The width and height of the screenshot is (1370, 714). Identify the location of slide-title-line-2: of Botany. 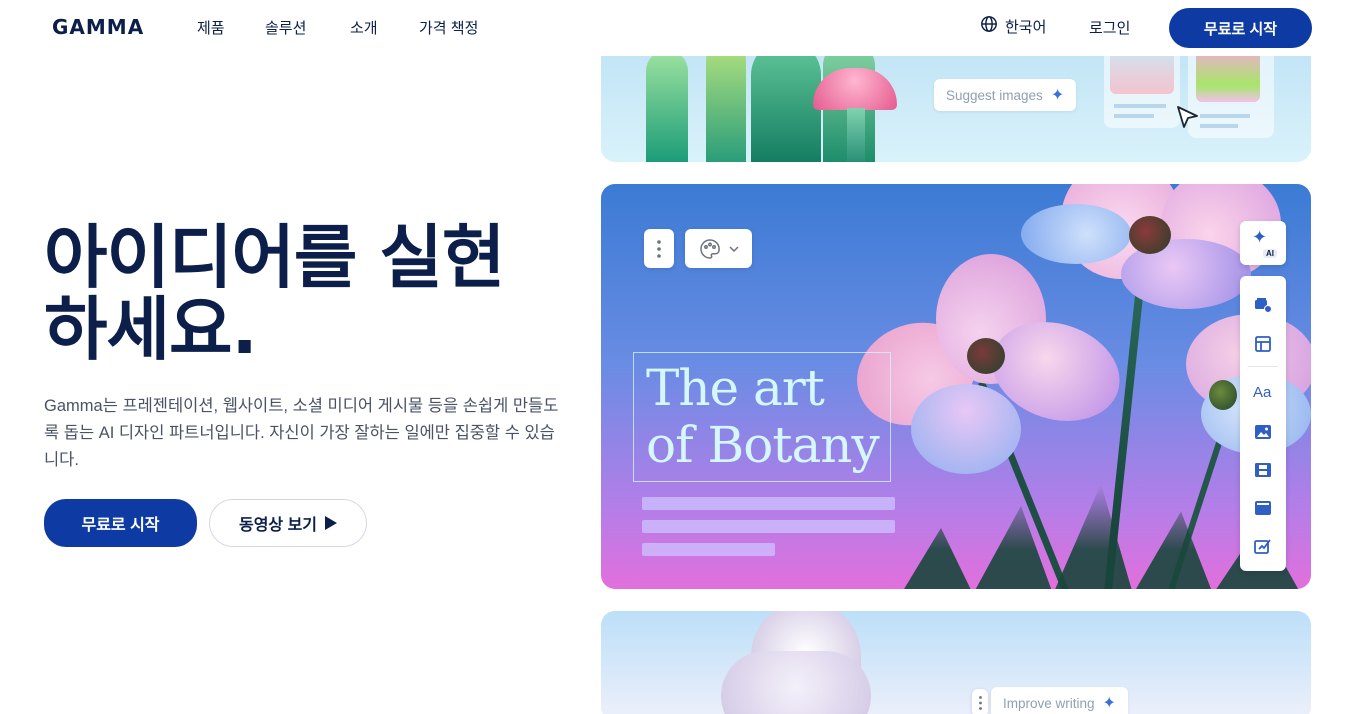
(763, 445).